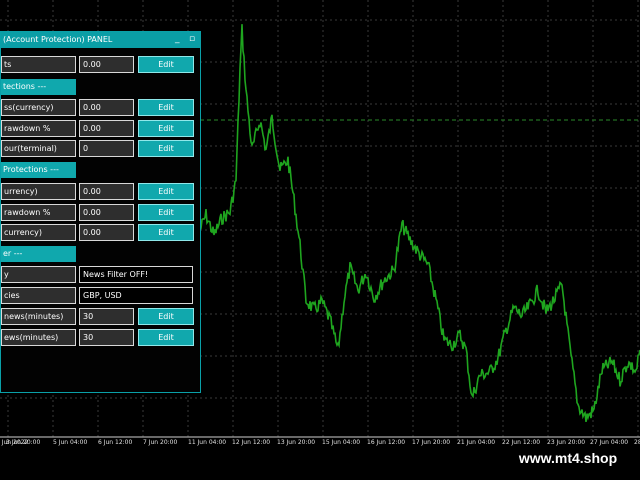 The image size is (640, 480). What do you see at coordinates (38, 254) in the screenshot?
I see `section-header: er ---` at bounding box center [38, 254].